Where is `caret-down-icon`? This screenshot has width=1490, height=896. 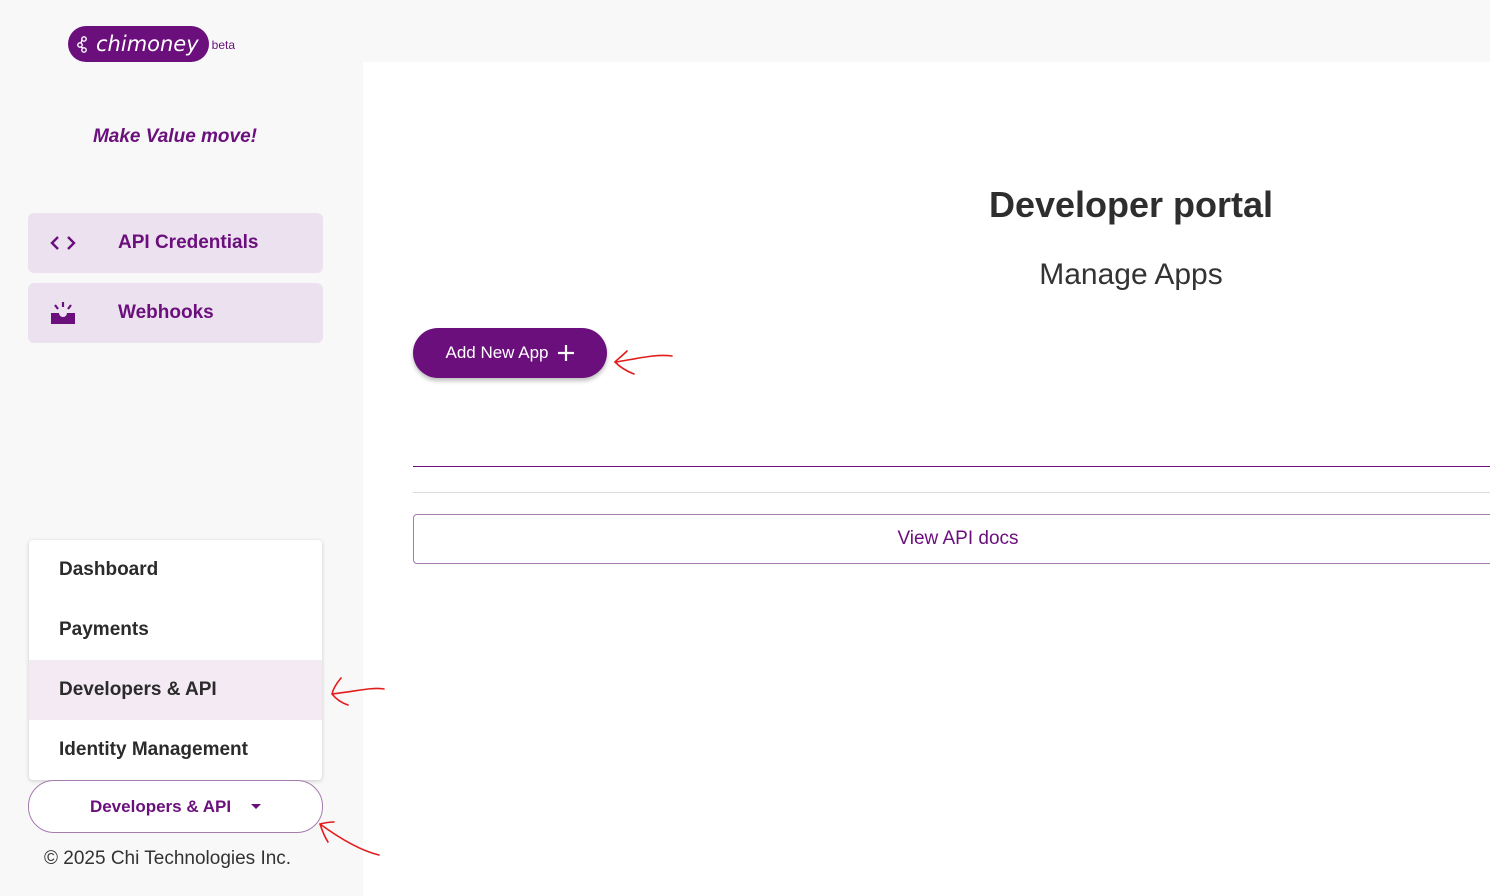
caret-down-icon is located at coordinates (256, 806).